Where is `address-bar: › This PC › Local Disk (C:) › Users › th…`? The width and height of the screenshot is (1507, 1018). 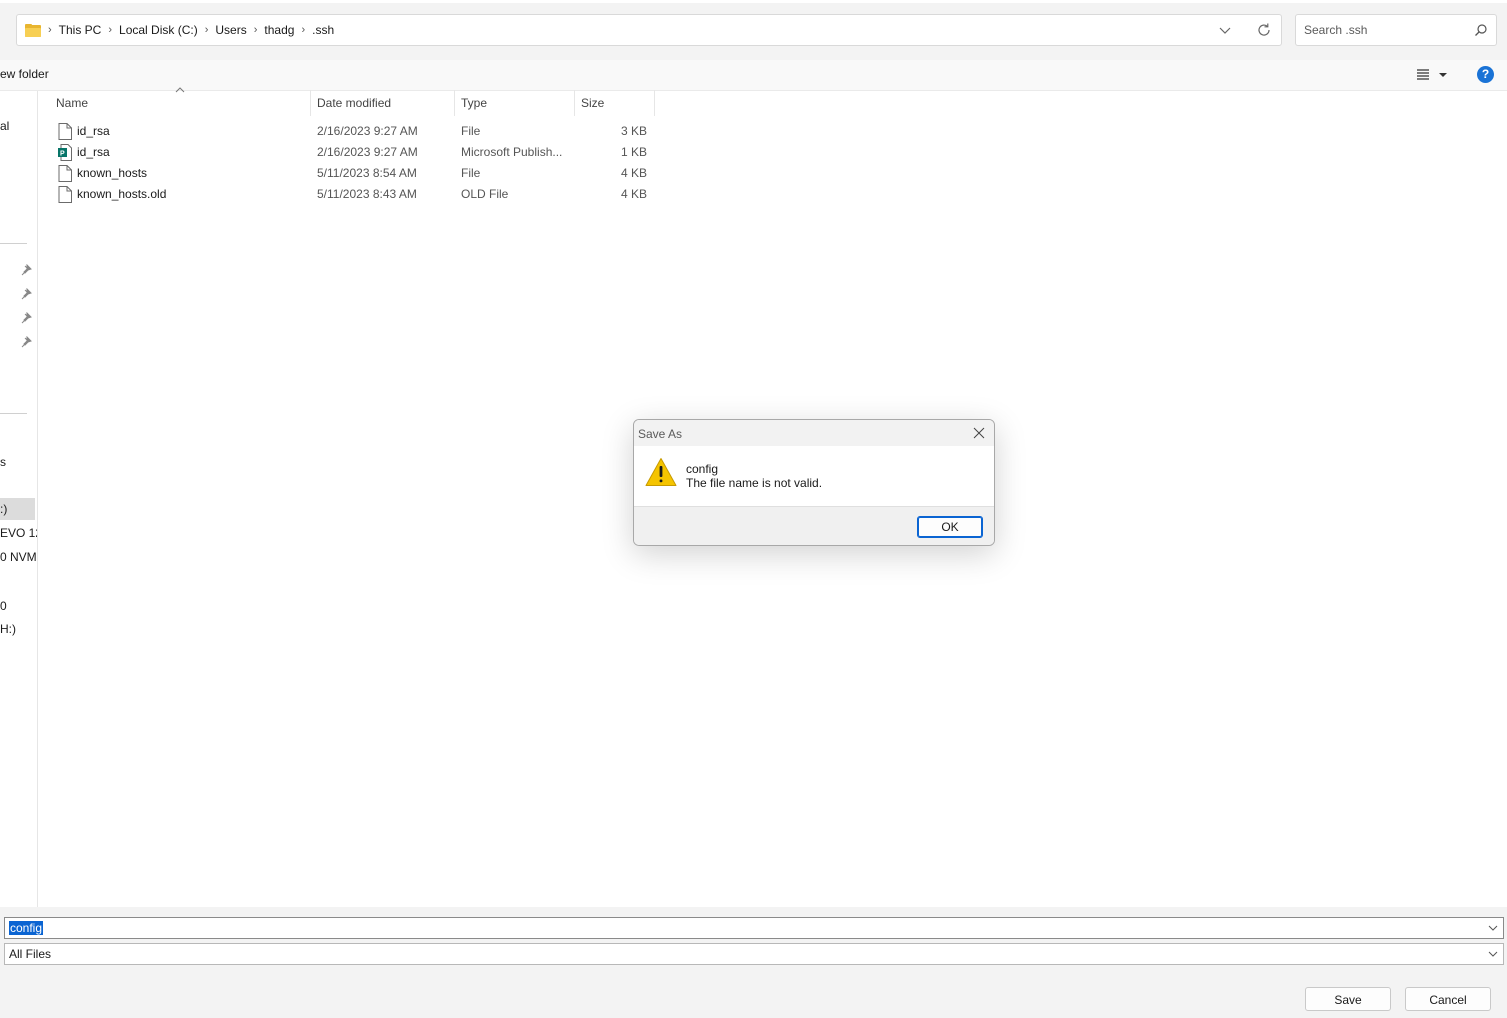
address-bar: › This PC › Local Disk (C:) › Users › th… is located at coordinates (649, 30).